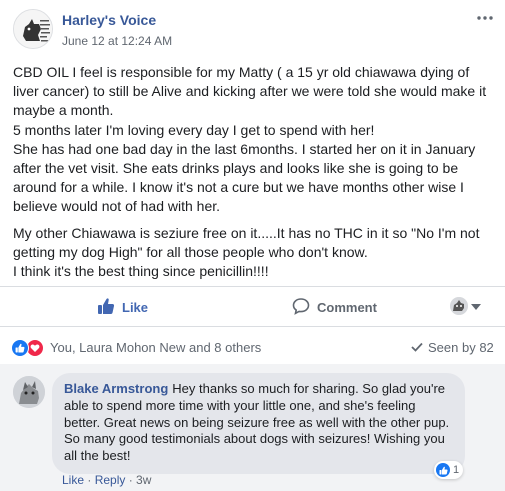 This screenshot has width=505, height=491. I want to click on comment-button: Comment, so click(334, 307).